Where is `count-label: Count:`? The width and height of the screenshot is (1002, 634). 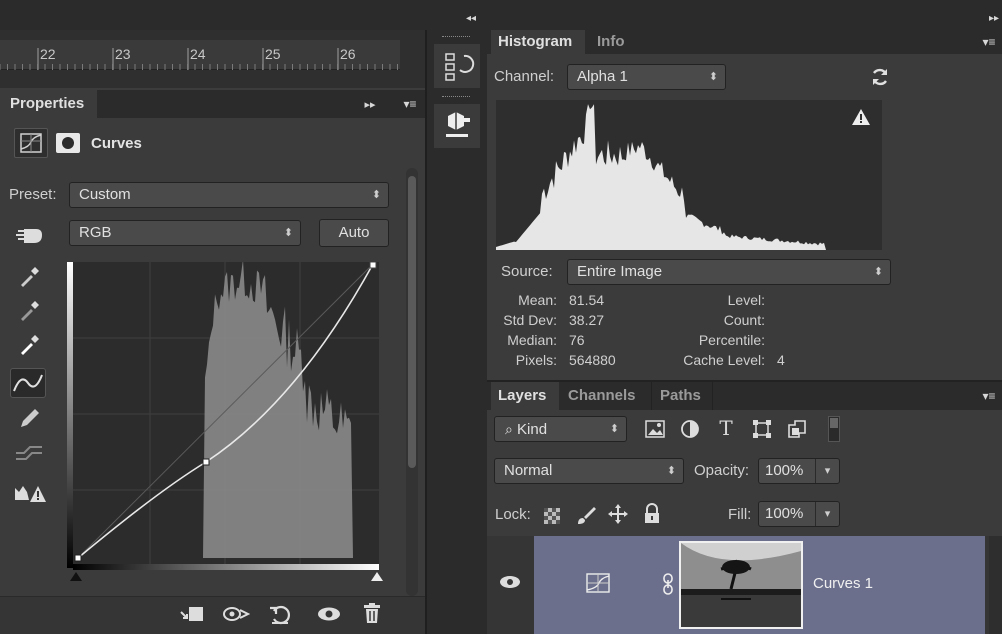 count-label: Count: is located at coordinates (744, 320).